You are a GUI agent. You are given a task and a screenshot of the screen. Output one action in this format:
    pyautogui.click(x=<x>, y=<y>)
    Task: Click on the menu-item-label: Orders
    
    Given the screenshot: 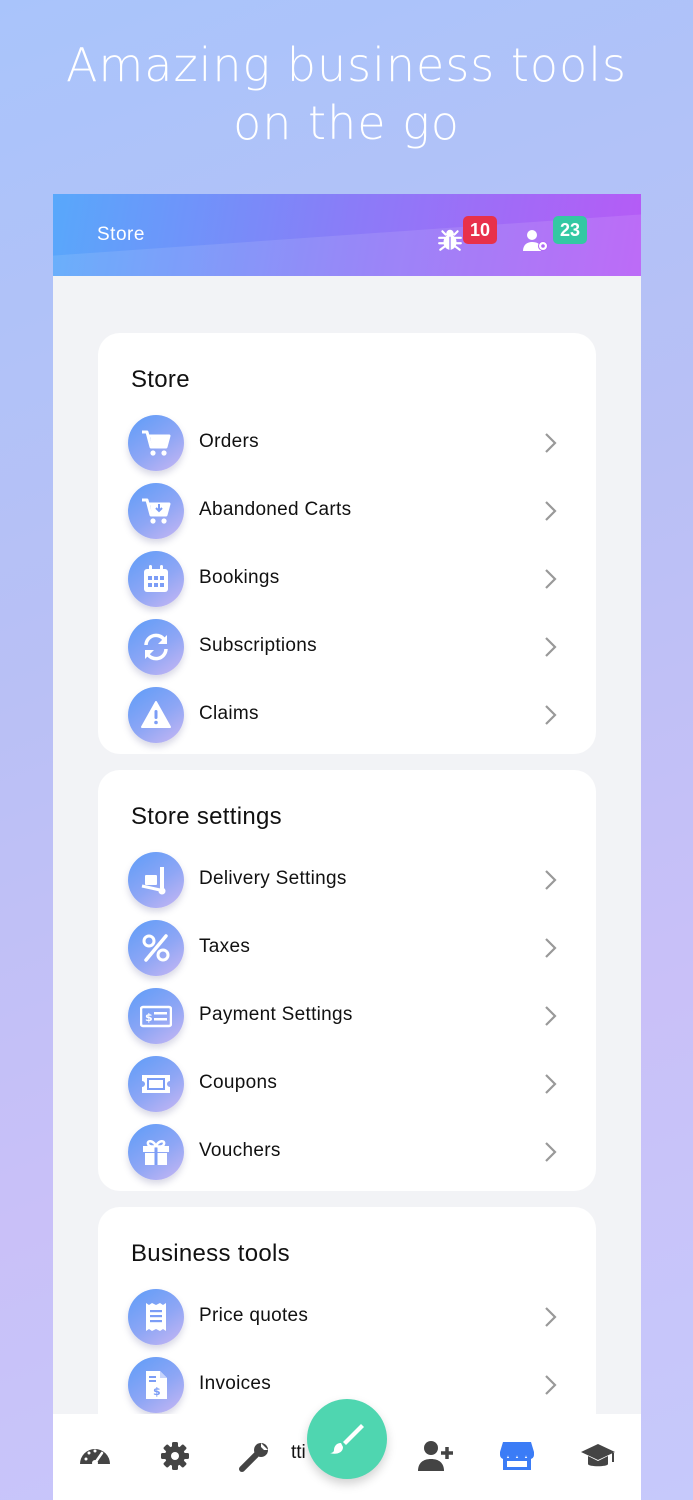 What is the action you would take?
    pyautogui.click(x=229, y=441)
    